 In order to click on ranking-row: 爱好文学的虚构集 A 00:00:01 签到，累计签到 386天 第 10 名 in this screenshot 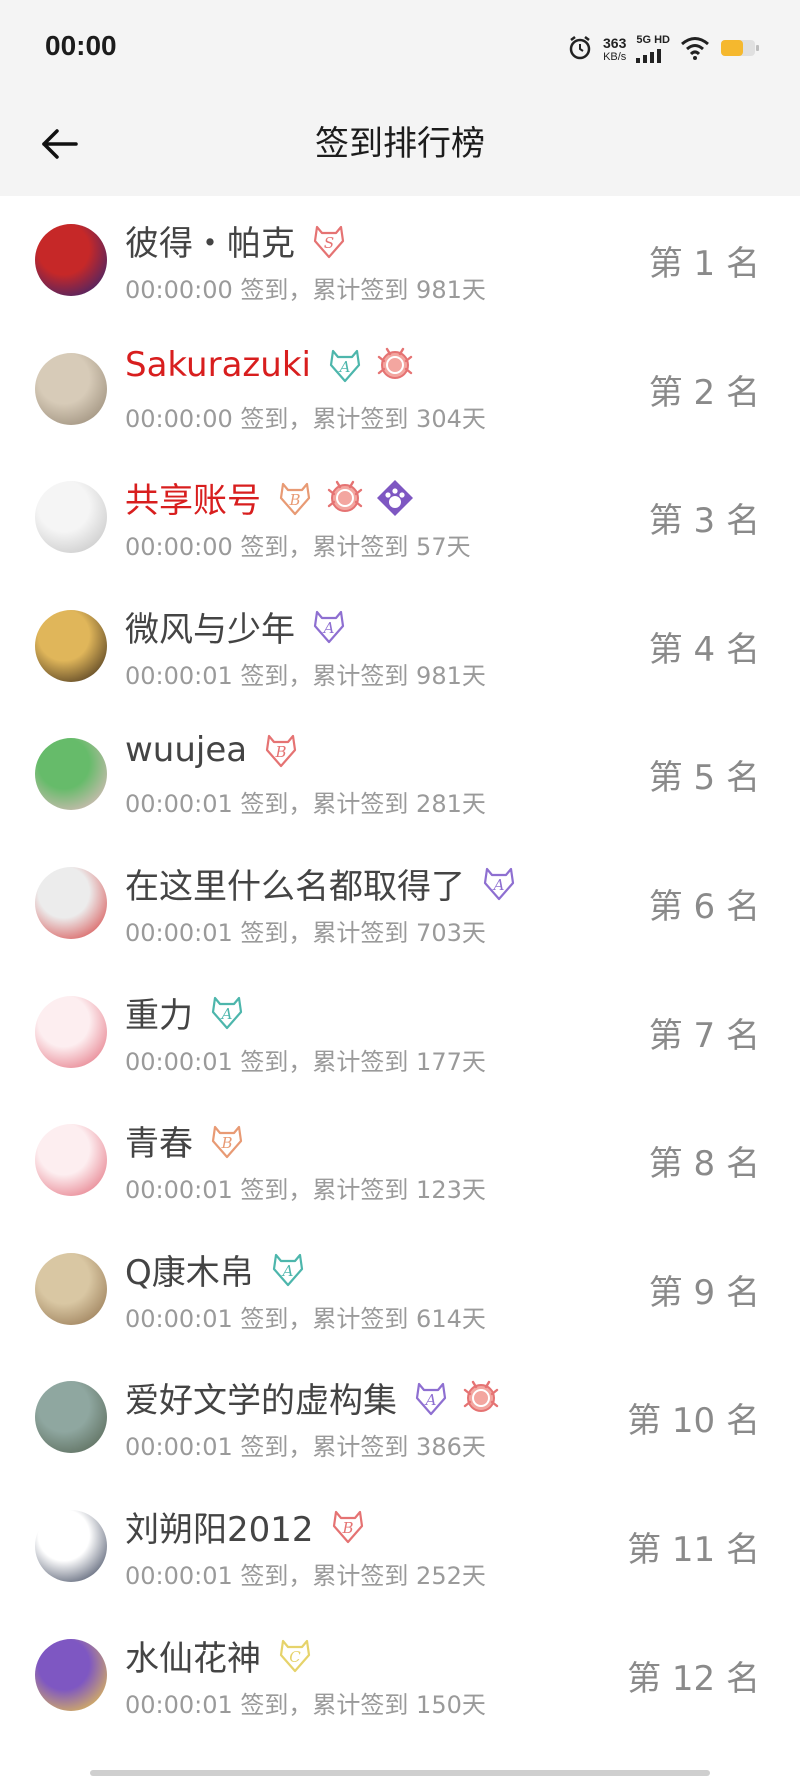, I will do `click(400, 1417)`.